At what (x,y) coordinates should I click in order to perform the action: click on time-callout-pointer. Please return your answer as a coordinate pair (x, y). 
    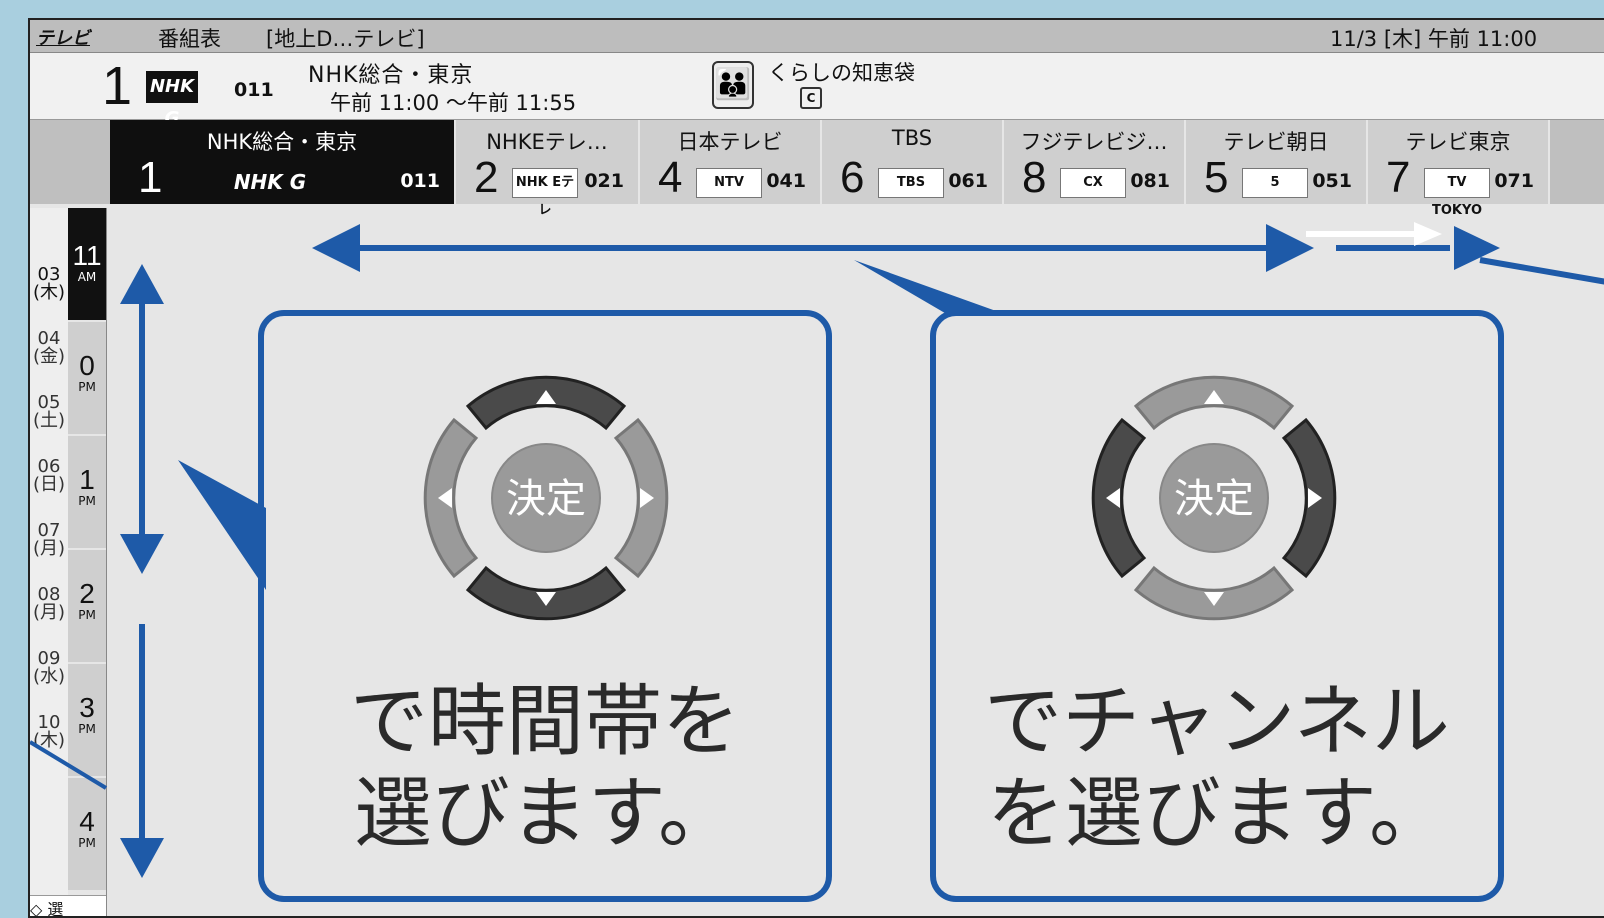
    Looking at the image, I should click on (222, 525).